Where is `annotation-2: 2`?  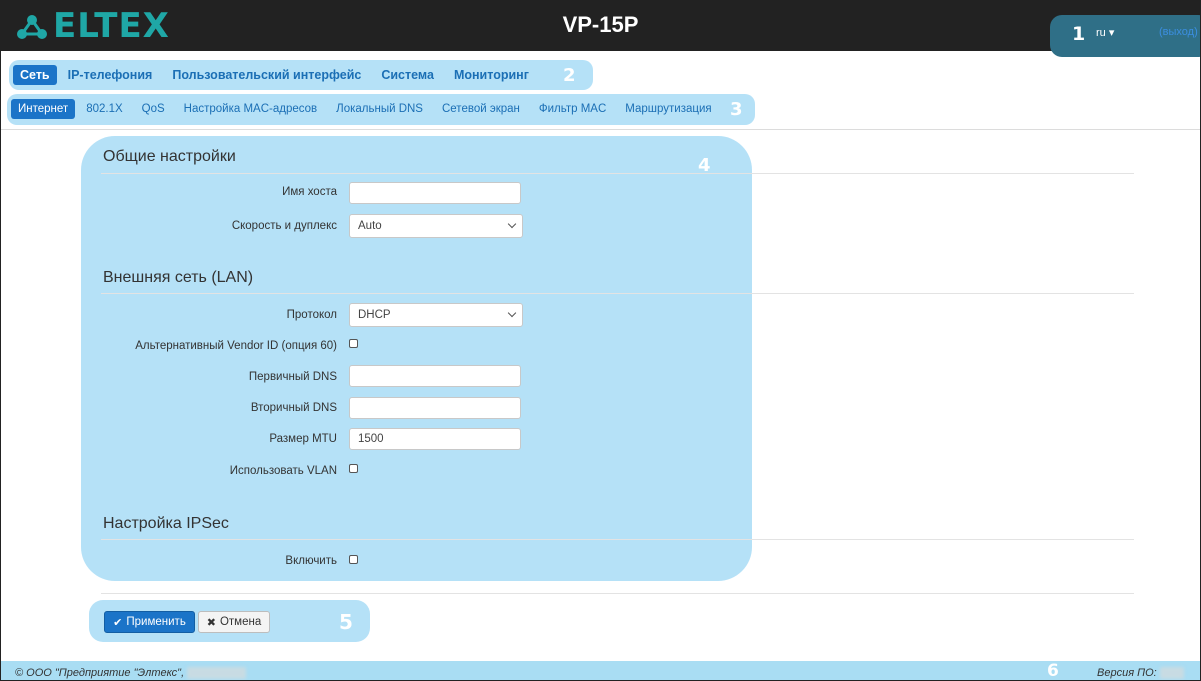
annotation-2: 2 is located at coordinates (569, 75).